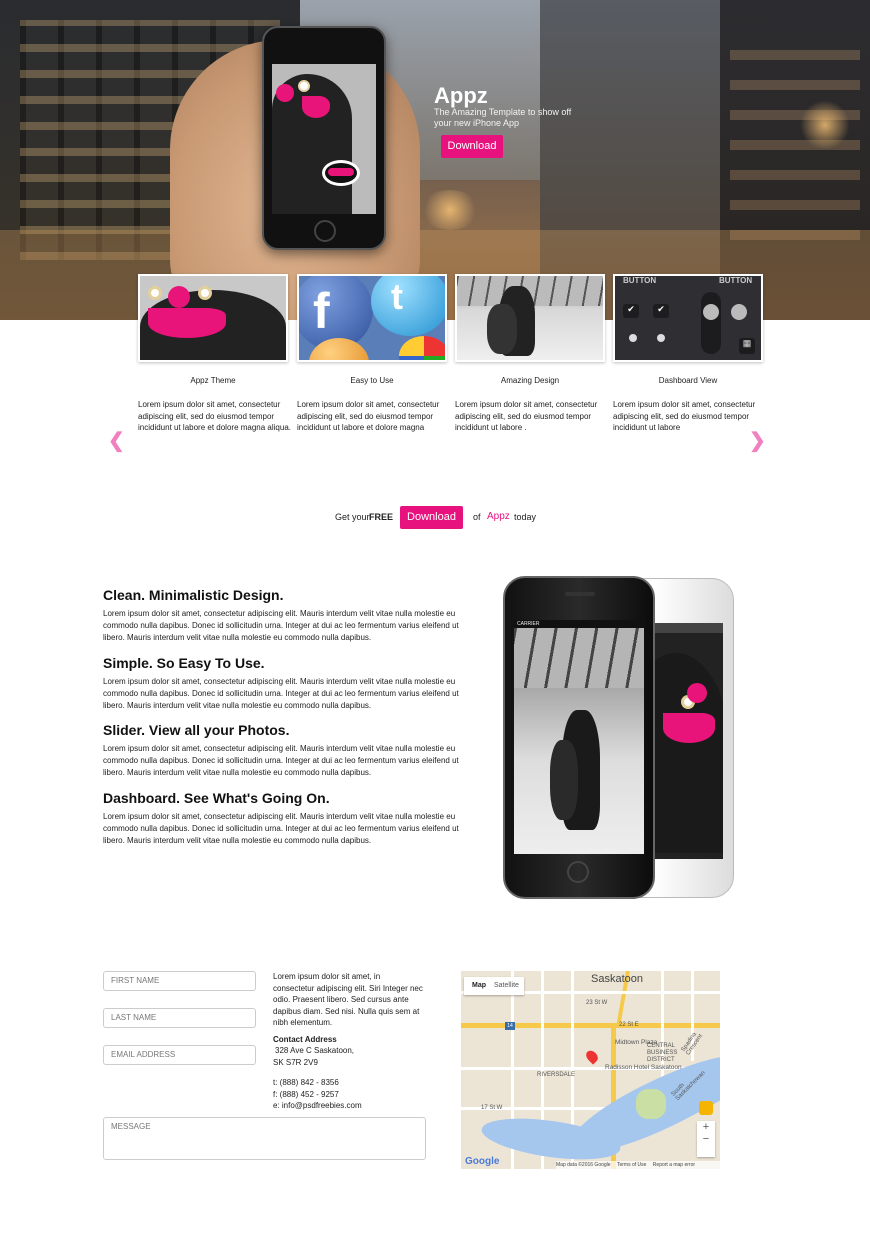 The height and width of the screenshot is (1251, 870). I want to click on appz-theme-thumbnail, so click(213, 318).